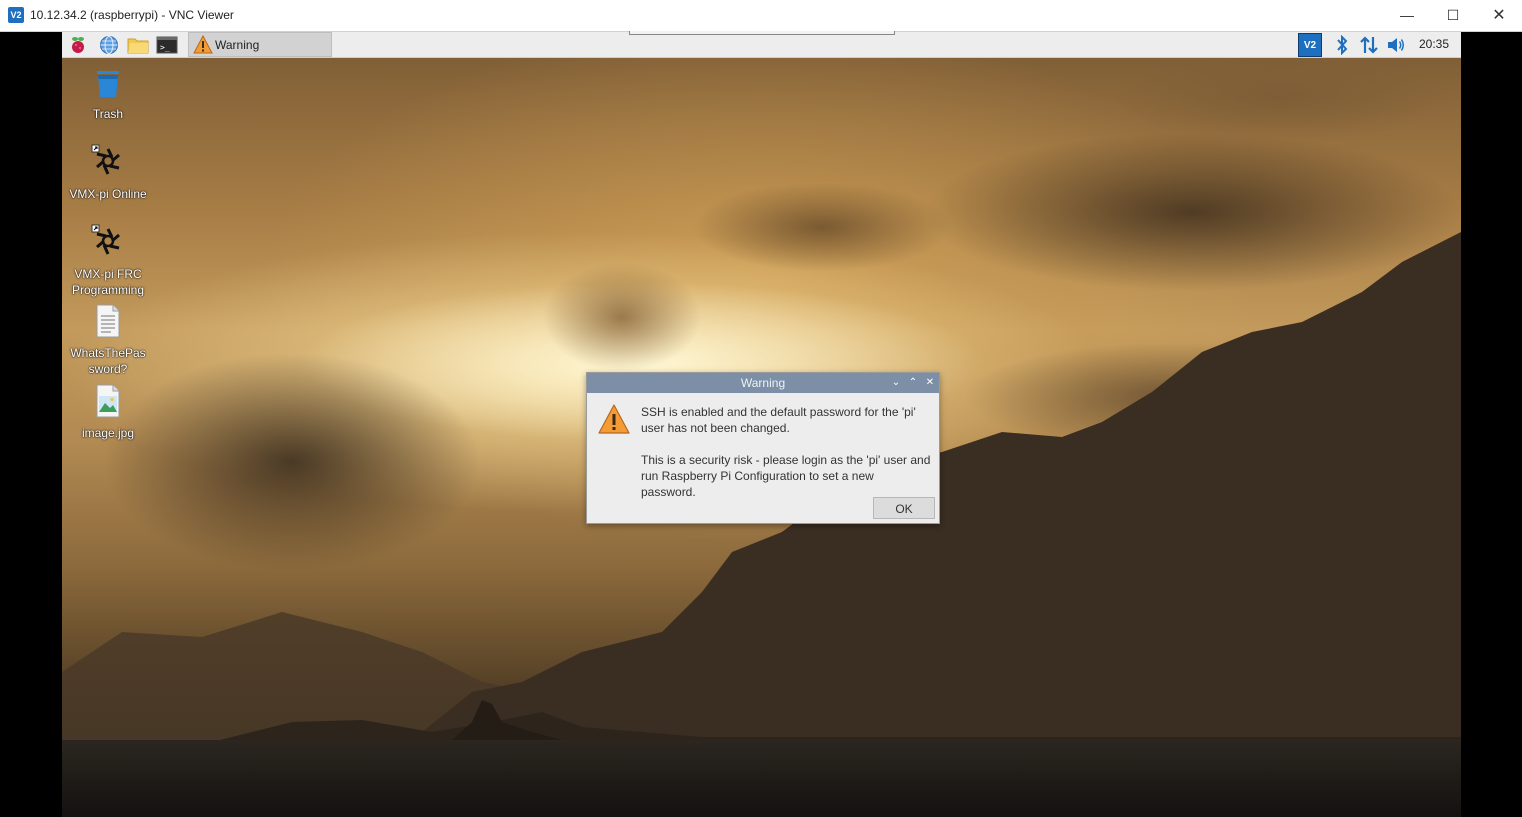  Describe the element at coordinates (904, 508) in the screenshot. I see `ok-button: OK` at that location.